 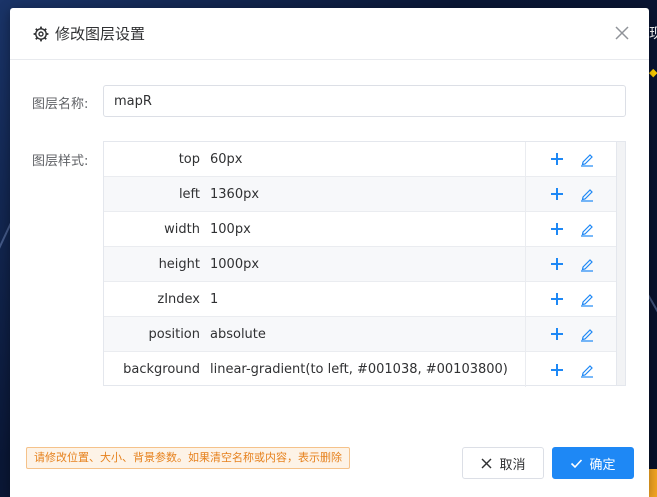 I want to click on style-value: 1, so click(x=363, y=299).